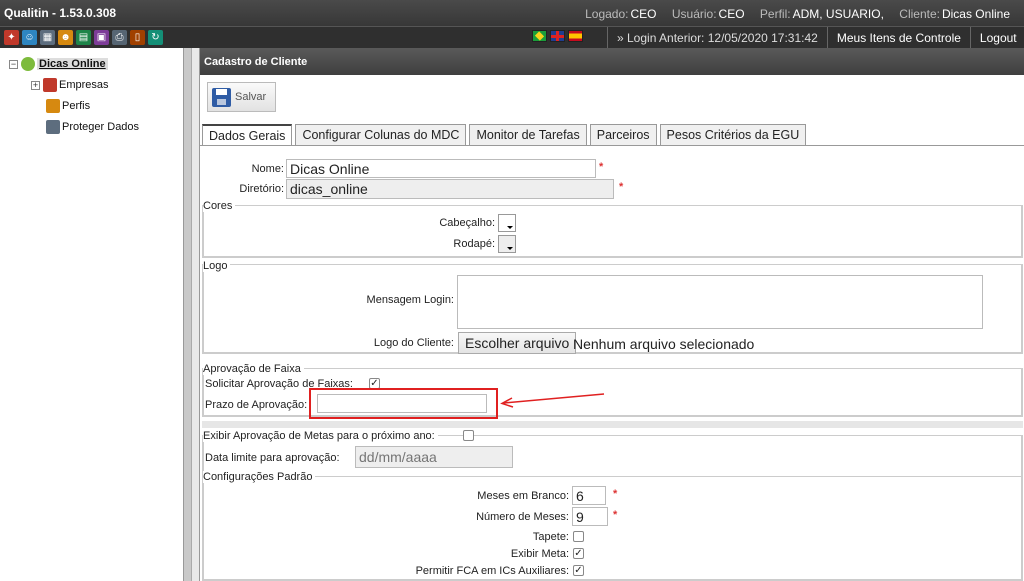 Image resolution: width=1024 pixels, height=581 pixels. I want to click on uk-flag-icon, so click(557, 36).